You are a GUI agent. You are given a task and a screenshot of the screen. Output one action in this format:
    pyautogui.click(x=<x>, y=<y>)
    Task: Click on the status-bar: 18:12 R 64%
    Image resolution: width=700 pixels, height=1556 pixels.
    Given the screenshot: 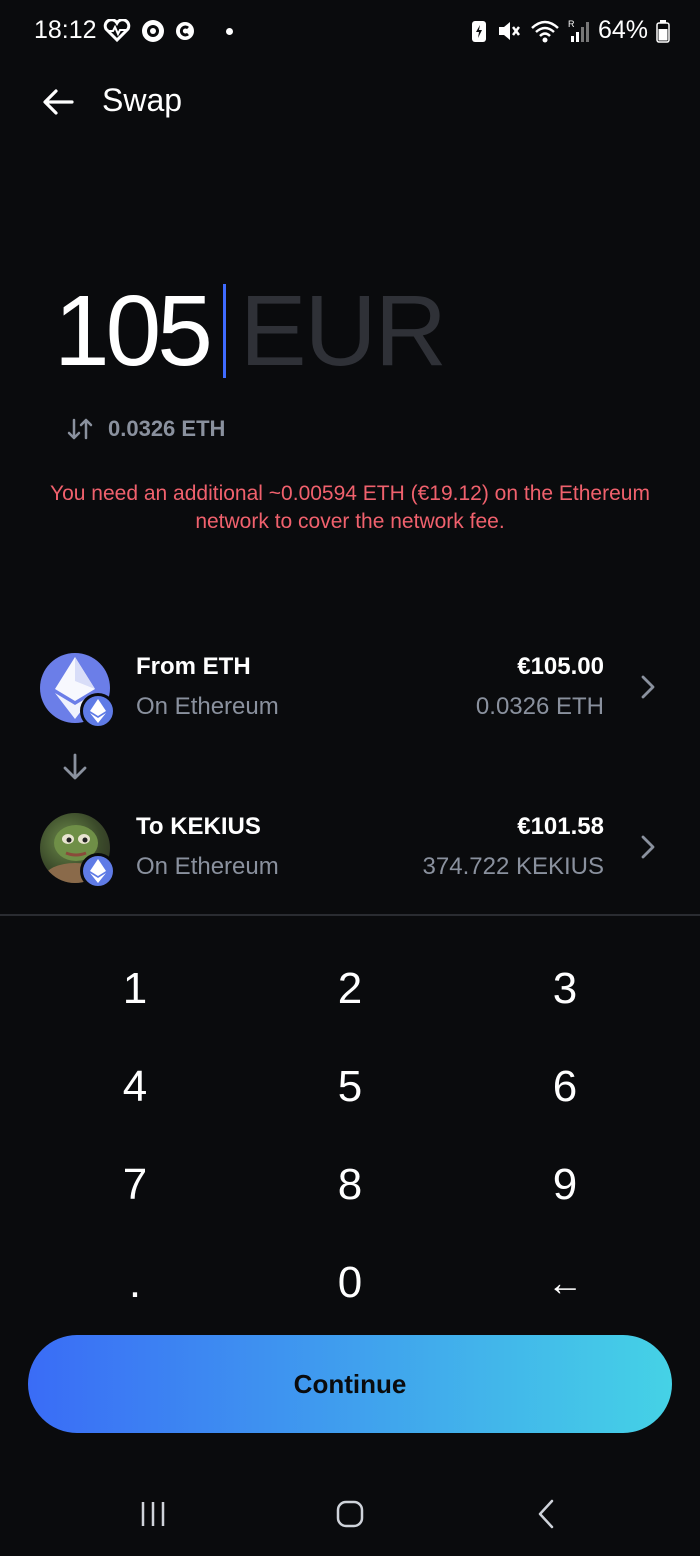 What is the action you would take?
    pyautogui.click(x=350, y=32)
    